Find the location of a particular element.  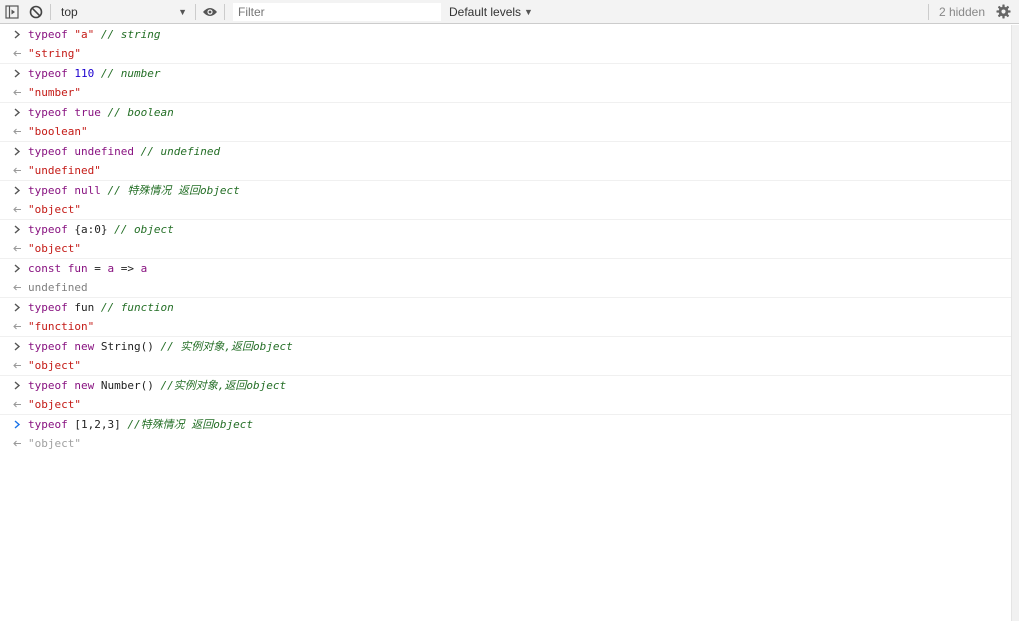

console-entry: const fun = a => a undefined is located at coordinates (505, 278).